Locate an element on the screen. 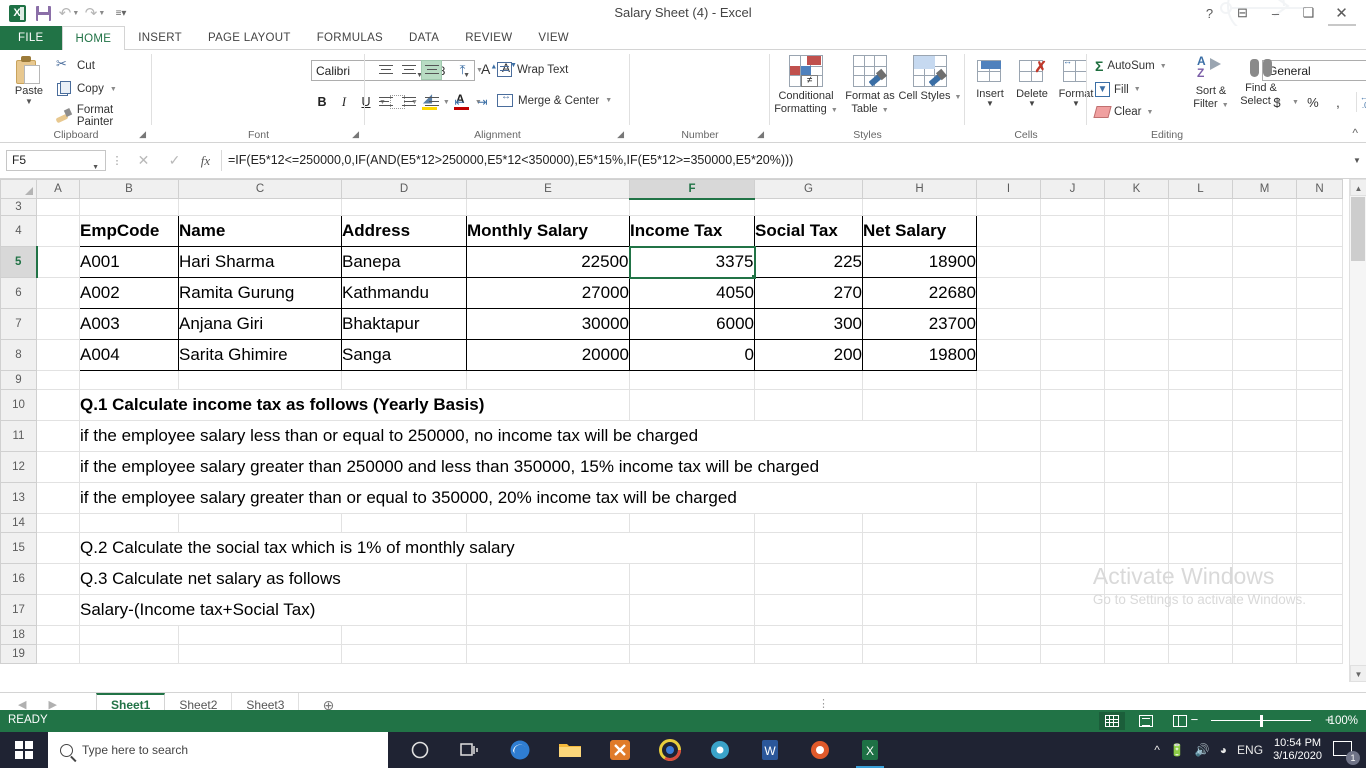 Image resolution: width=1366 pixels, height=768 pixels. page-break-view-button is located at coordinates (1180, 721).